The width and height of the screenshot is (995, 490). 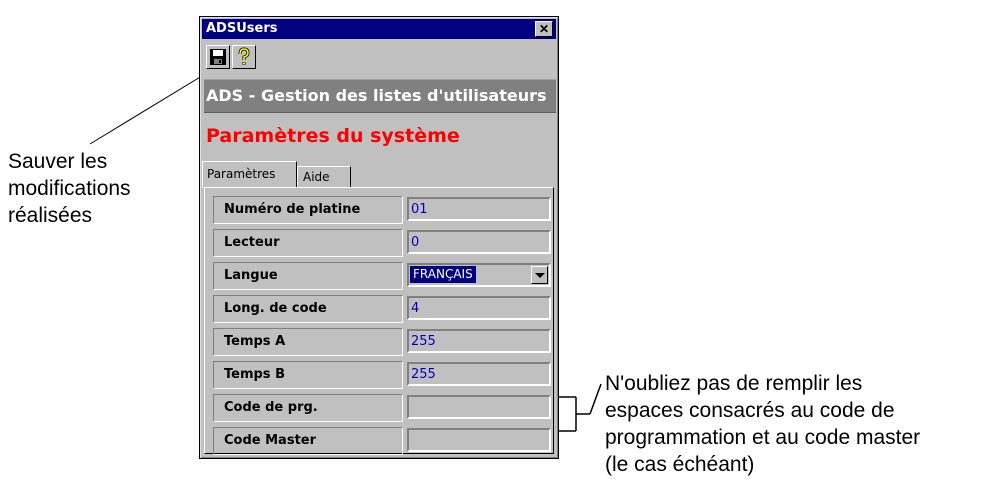 I want to click on field-row-code-master: Code Master, so click(x=382, y=442).